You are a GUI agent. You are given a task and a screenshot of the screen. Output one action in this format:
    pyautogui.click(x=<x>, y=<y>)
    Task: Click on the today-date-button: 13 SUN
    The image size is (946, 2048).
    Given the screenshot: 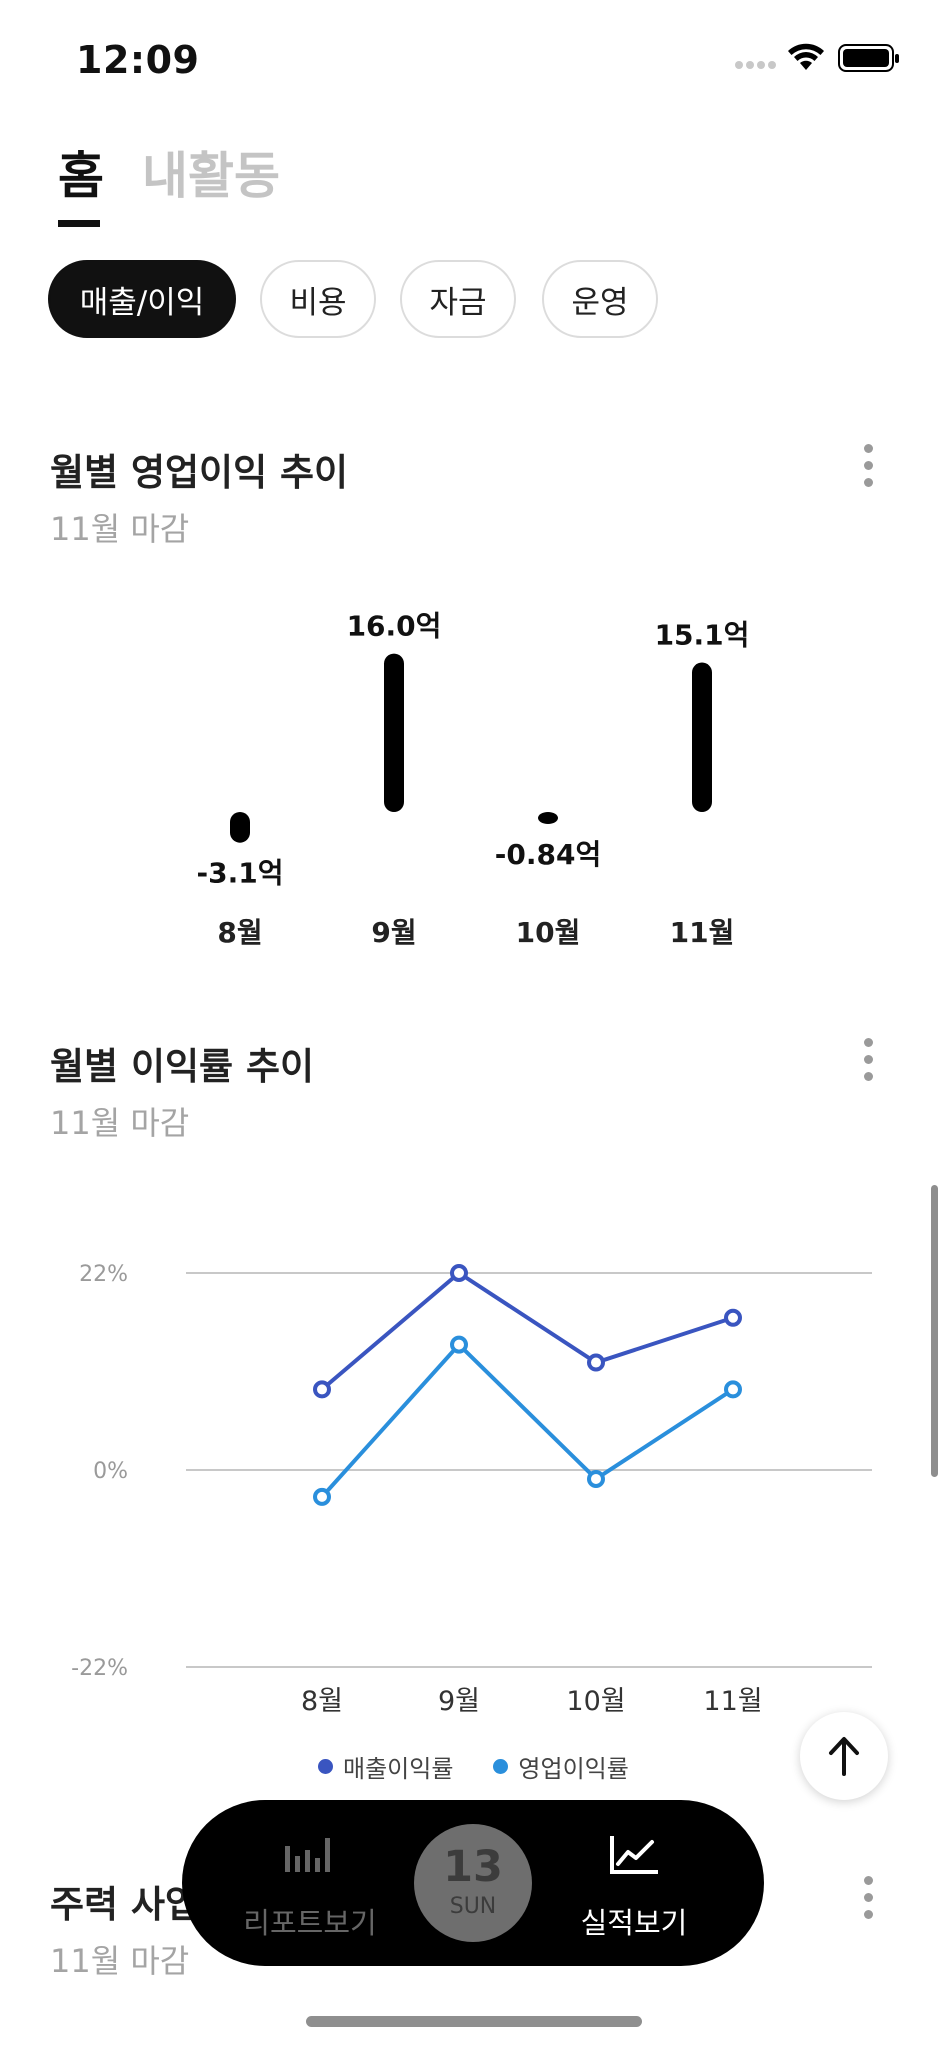 What is the action you would take?
    pyautogui.click(x=473, y=1883)
    